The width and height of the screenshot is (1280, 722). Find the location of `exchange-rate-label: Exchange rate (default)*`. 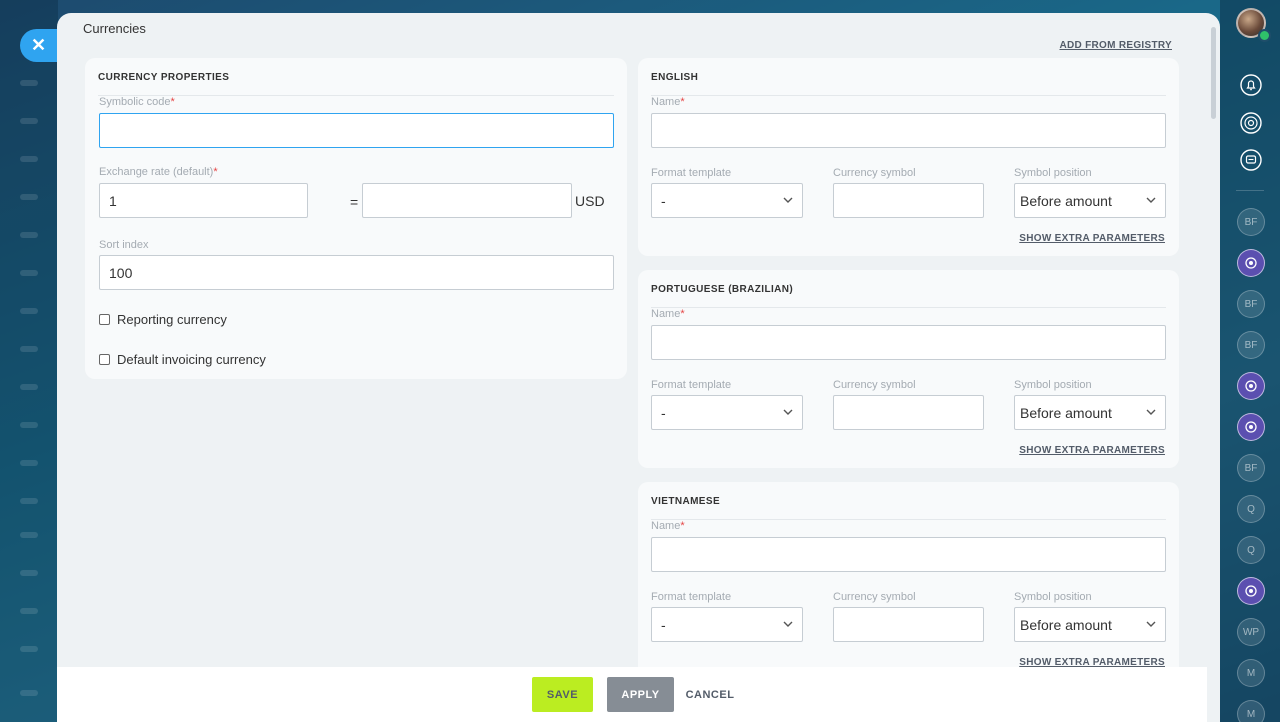

exchange-rate-label: Exchange rate (default)* is located at coordinates (158, 172).